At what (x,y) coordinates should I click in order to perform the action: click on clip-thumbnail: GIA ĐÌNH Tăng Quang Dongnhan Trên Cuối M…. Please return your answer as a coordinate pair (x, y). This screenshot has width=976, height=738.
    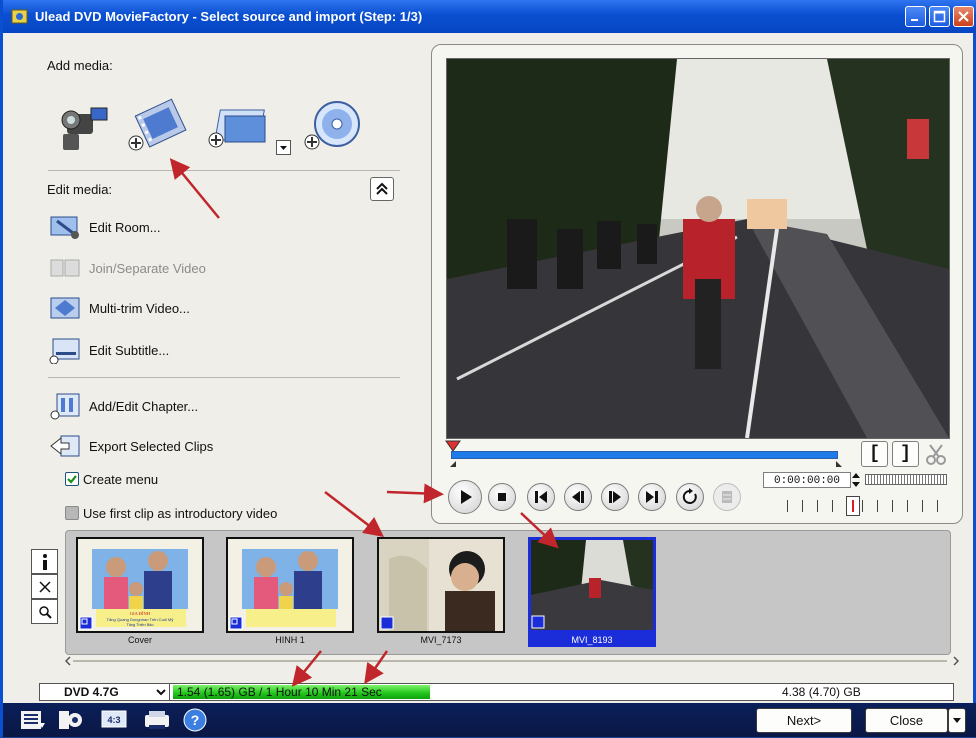
    Looking at the image, I should click on (140, 591).